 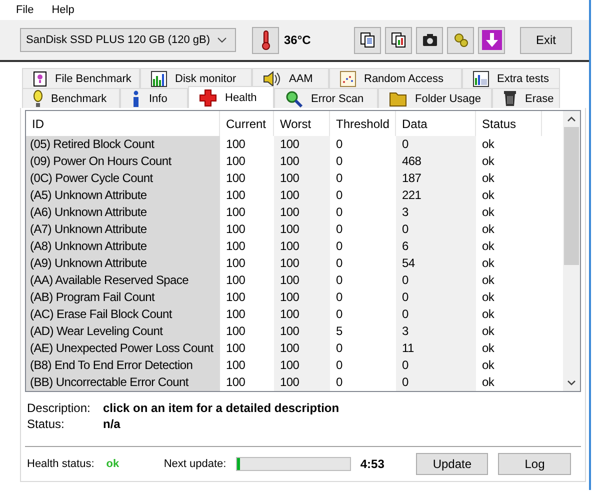 I want to click on table-cell: (A7) Unknown Attribute, so click(x=123, y=229).